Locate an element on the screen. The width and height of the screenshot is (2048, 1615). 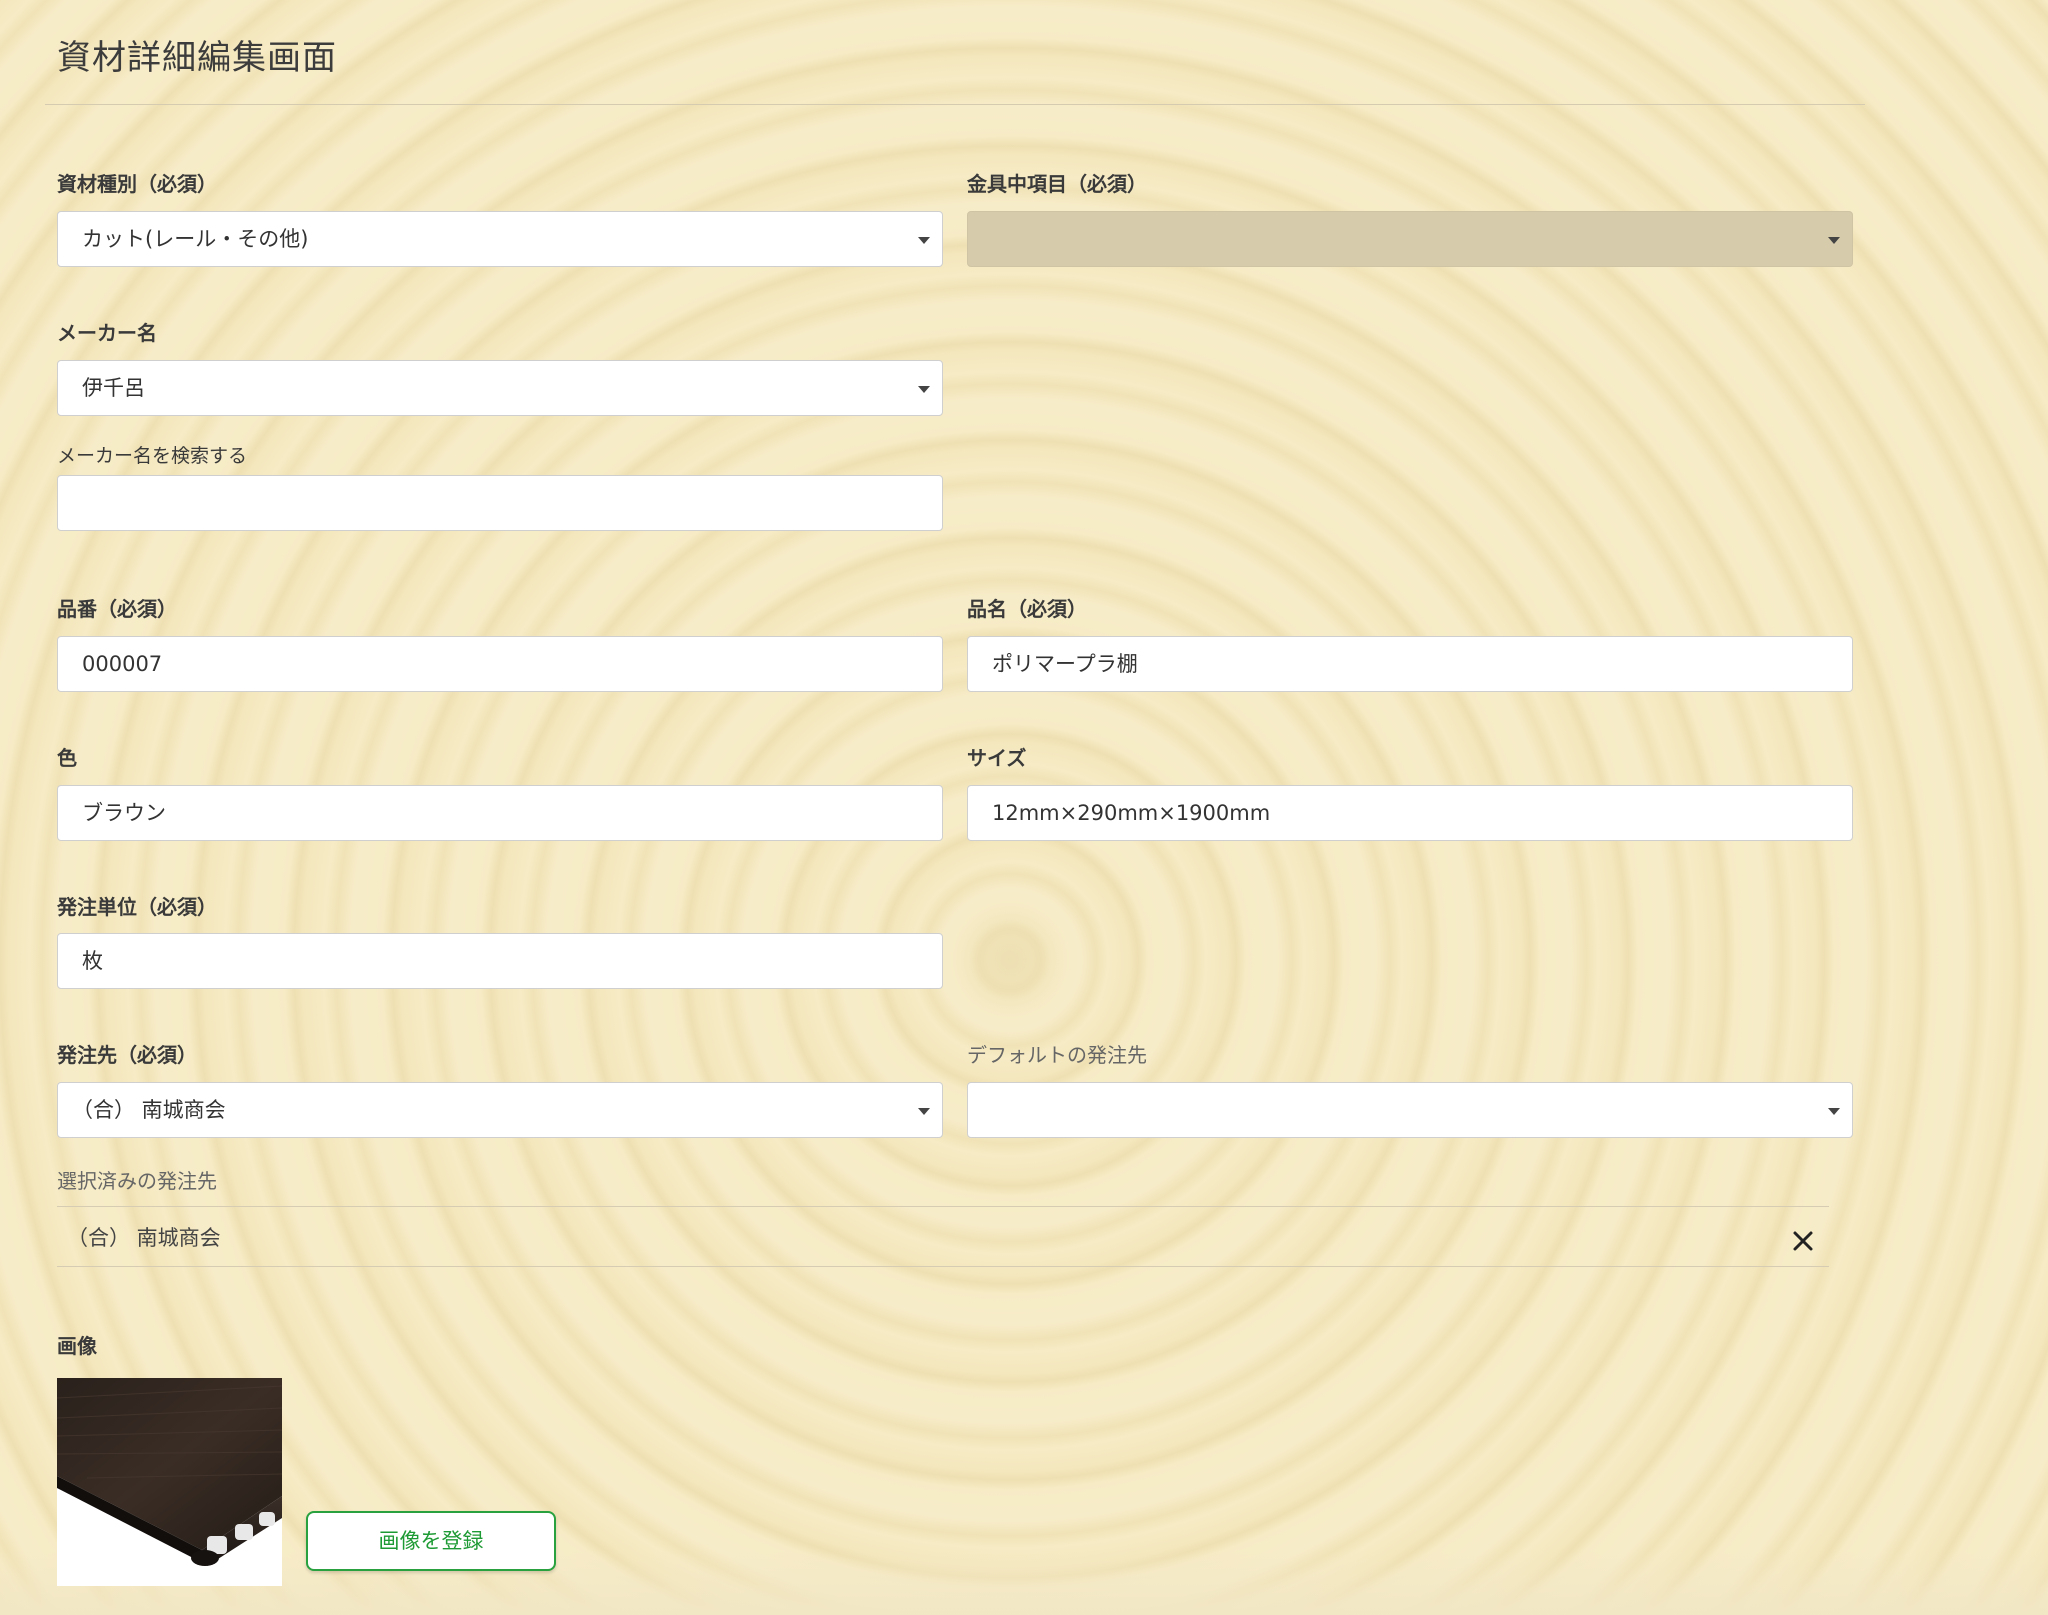
supplier-value: （合） 南城商会 is located at coordinates (149, 1110).